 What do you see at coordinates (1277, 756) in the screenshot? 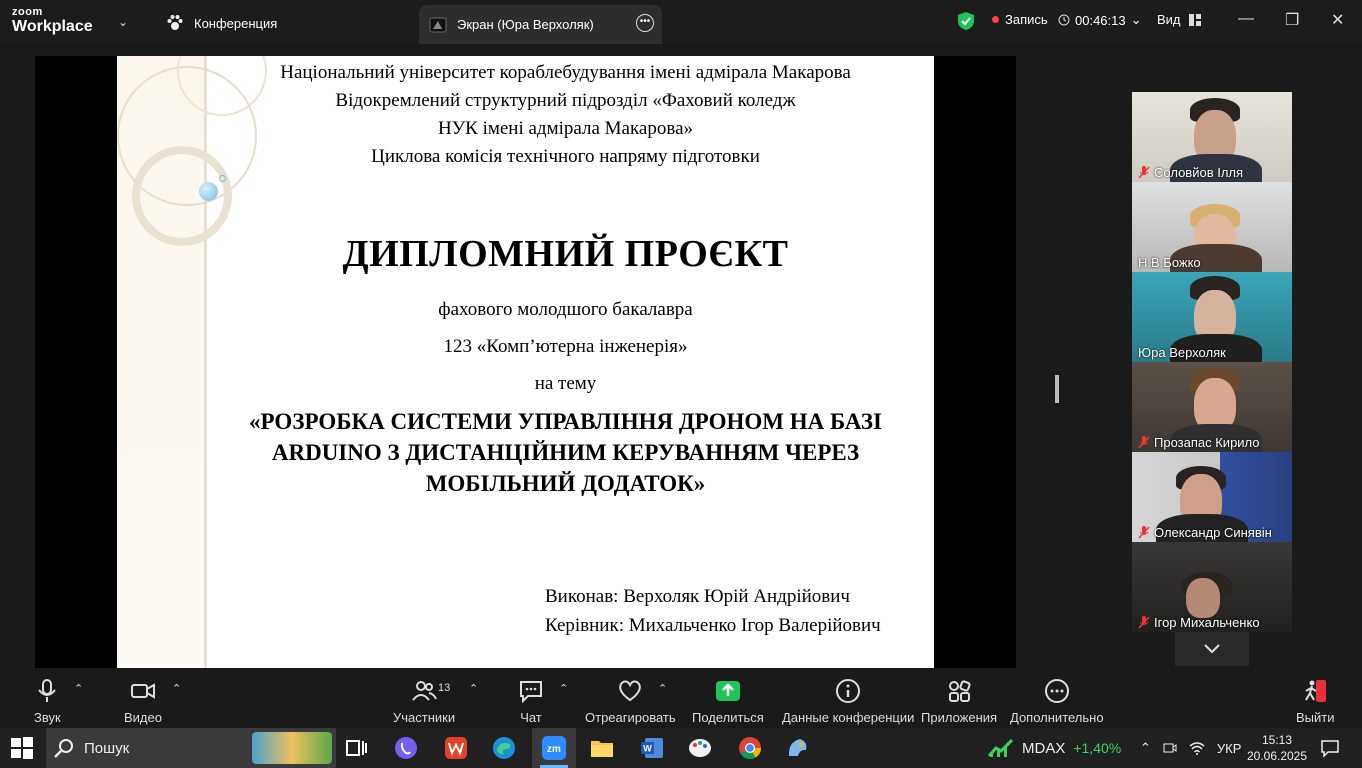
I see `clock-date: 20.06.2025` at bounding box center [1277, 756].